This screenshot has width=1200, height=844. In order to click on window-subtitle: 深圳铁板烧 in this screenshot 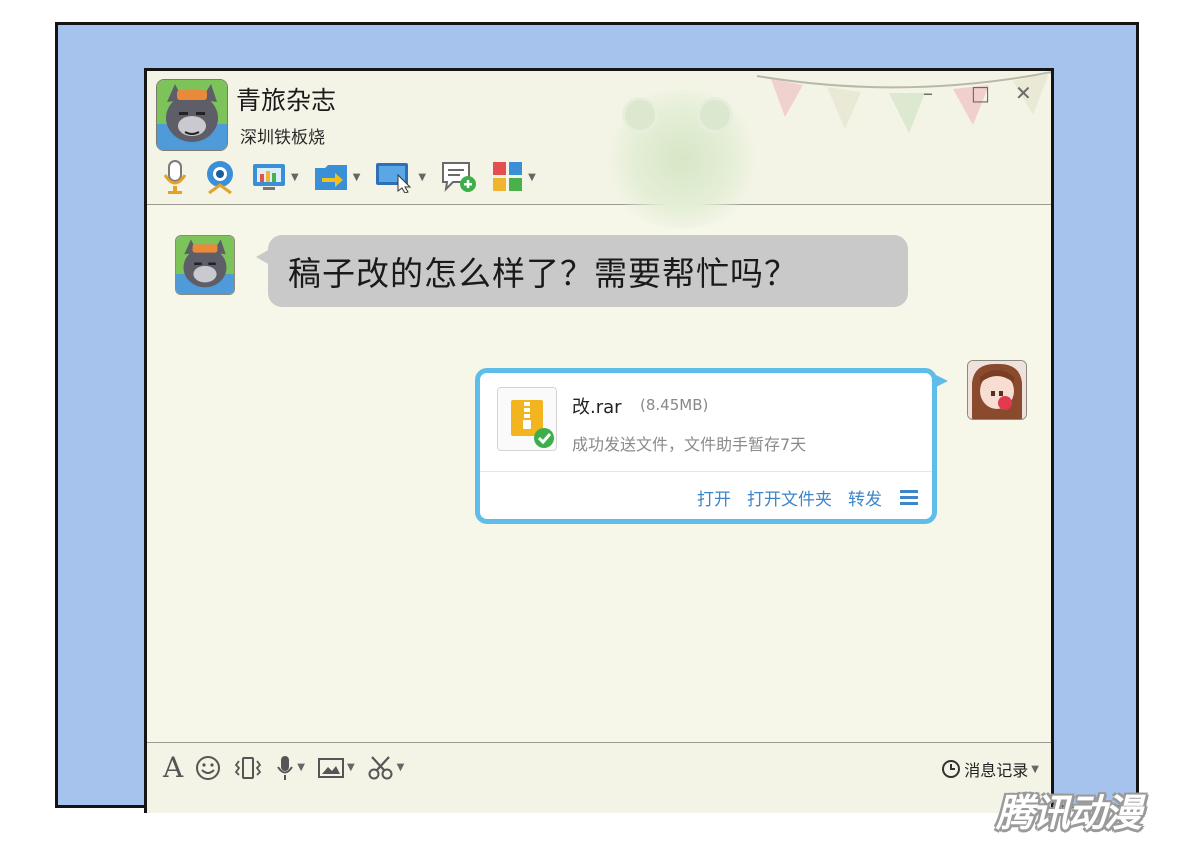, I will do `click(282, 138)`.